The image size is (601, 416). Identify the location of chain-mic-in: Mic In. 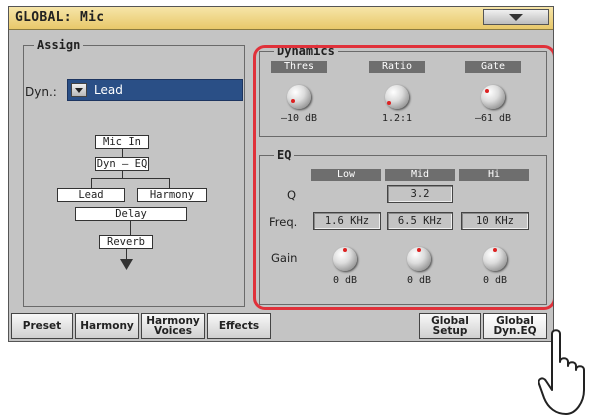
(122, 142).